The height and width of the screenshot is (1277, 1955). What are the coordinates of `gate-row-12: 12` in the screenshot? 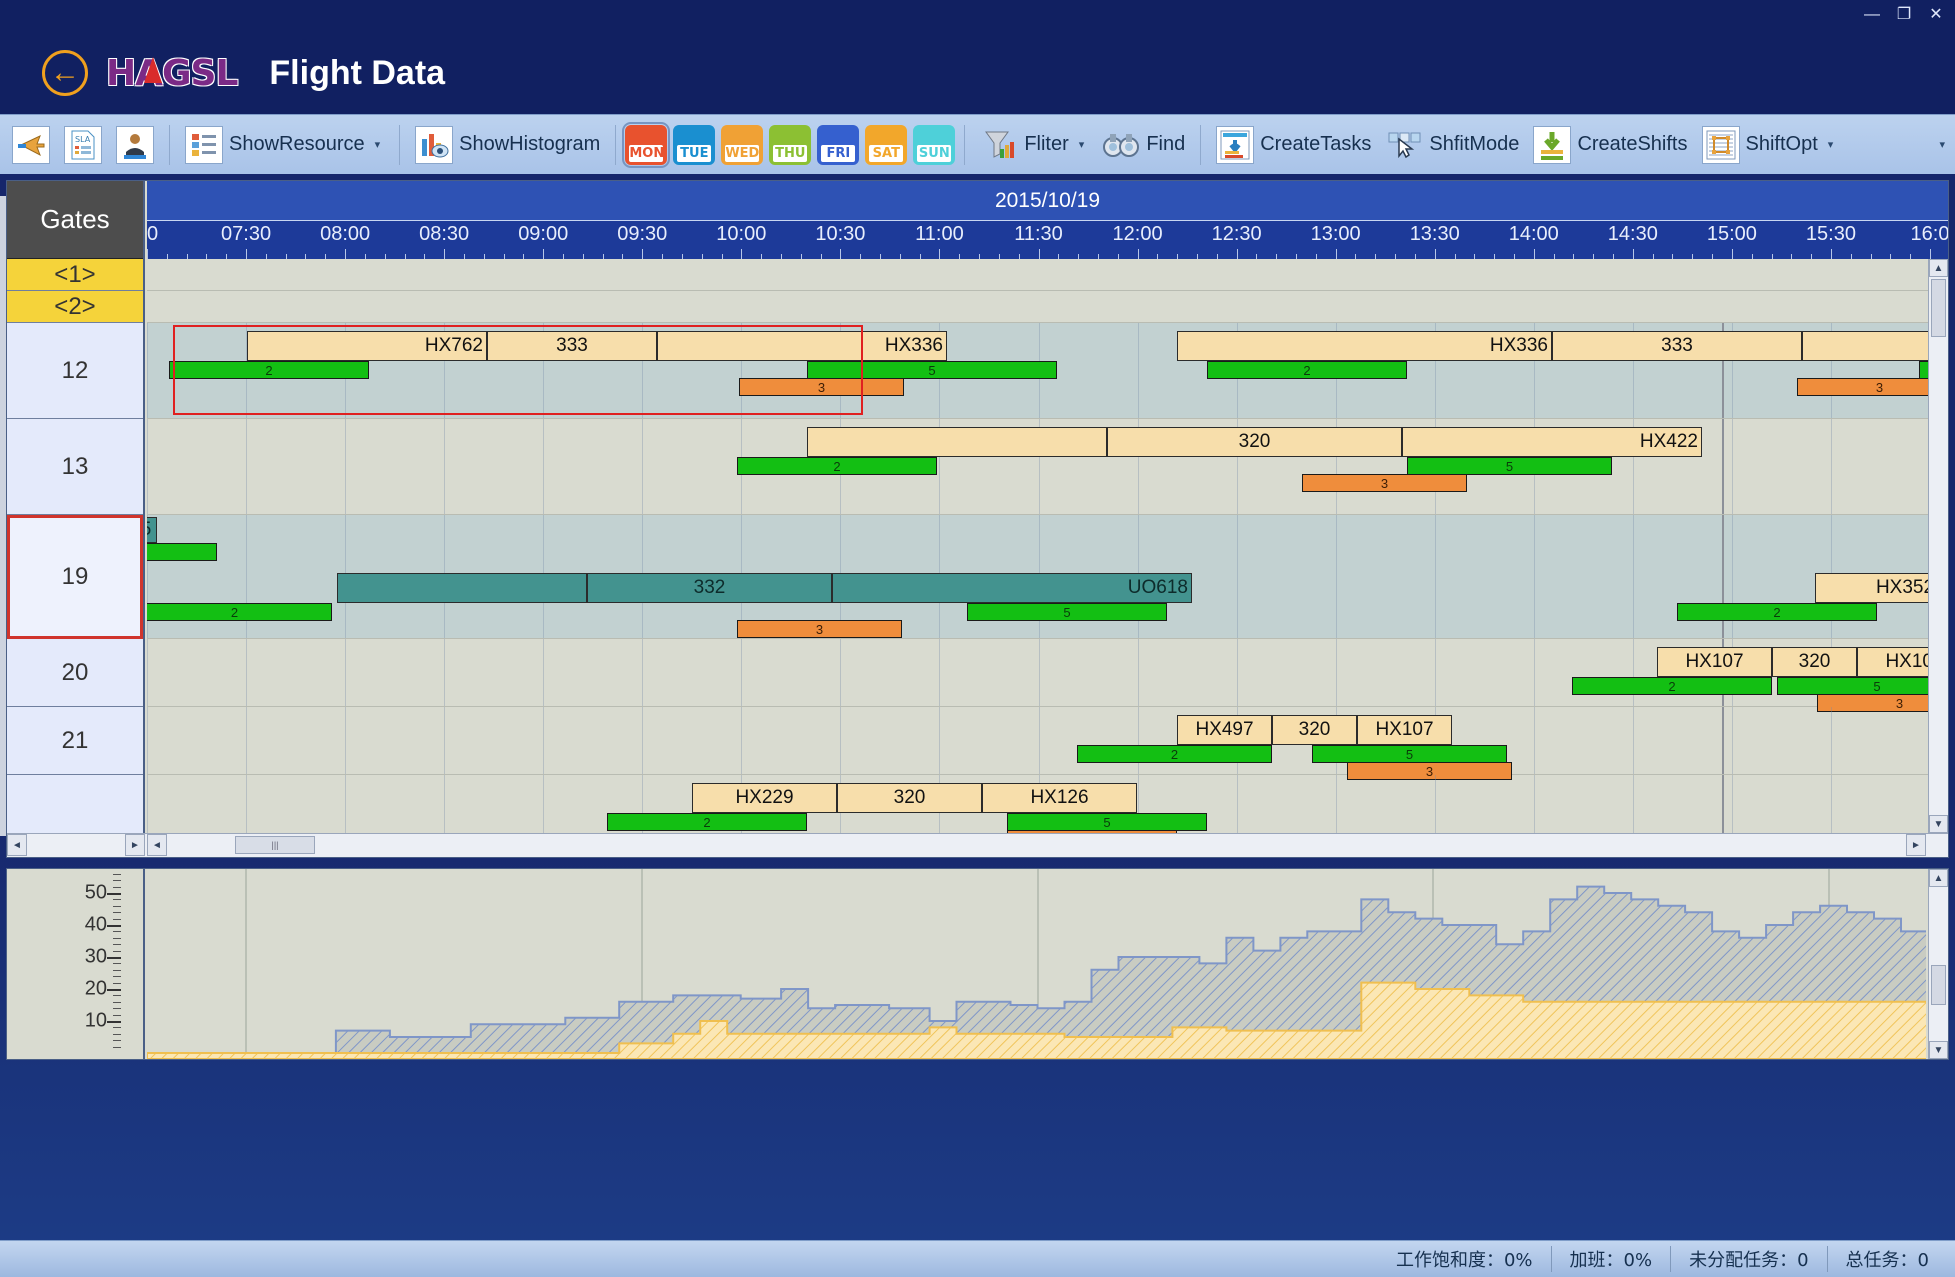 It's located at (75, 371).